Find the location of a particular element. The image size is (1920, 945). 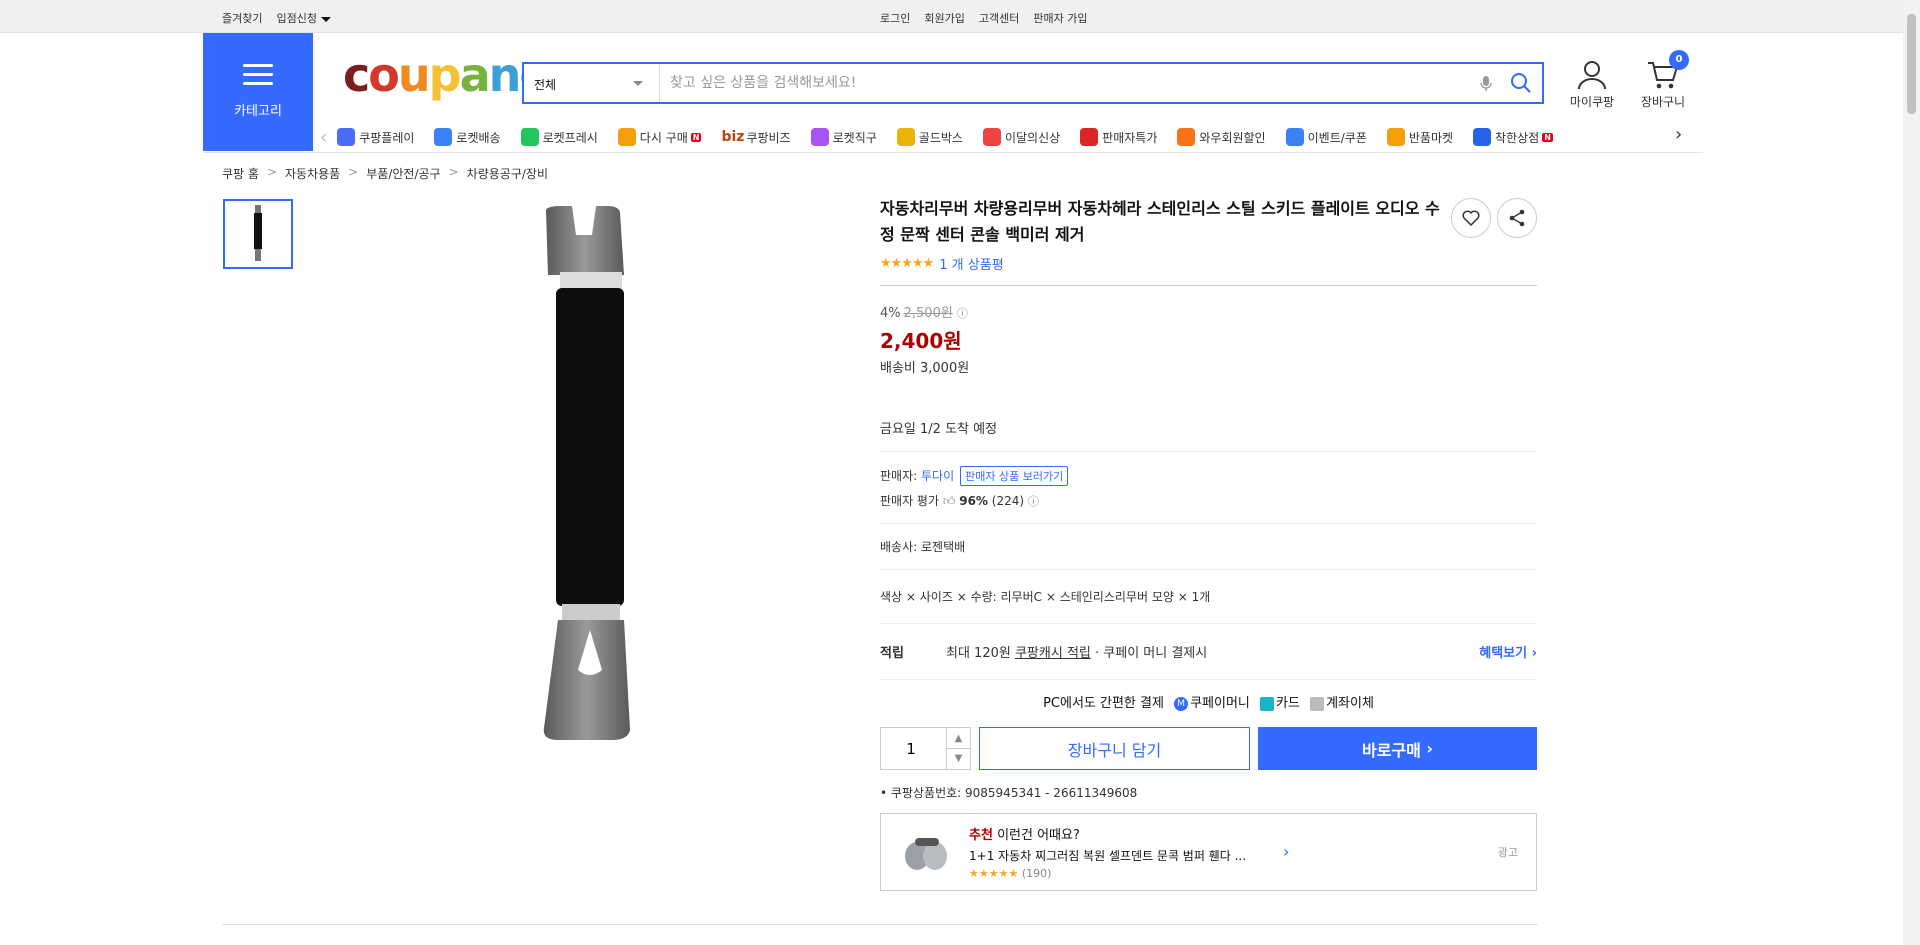

nav-item-label: 로켓직구 is located at coordinates (854, 137).